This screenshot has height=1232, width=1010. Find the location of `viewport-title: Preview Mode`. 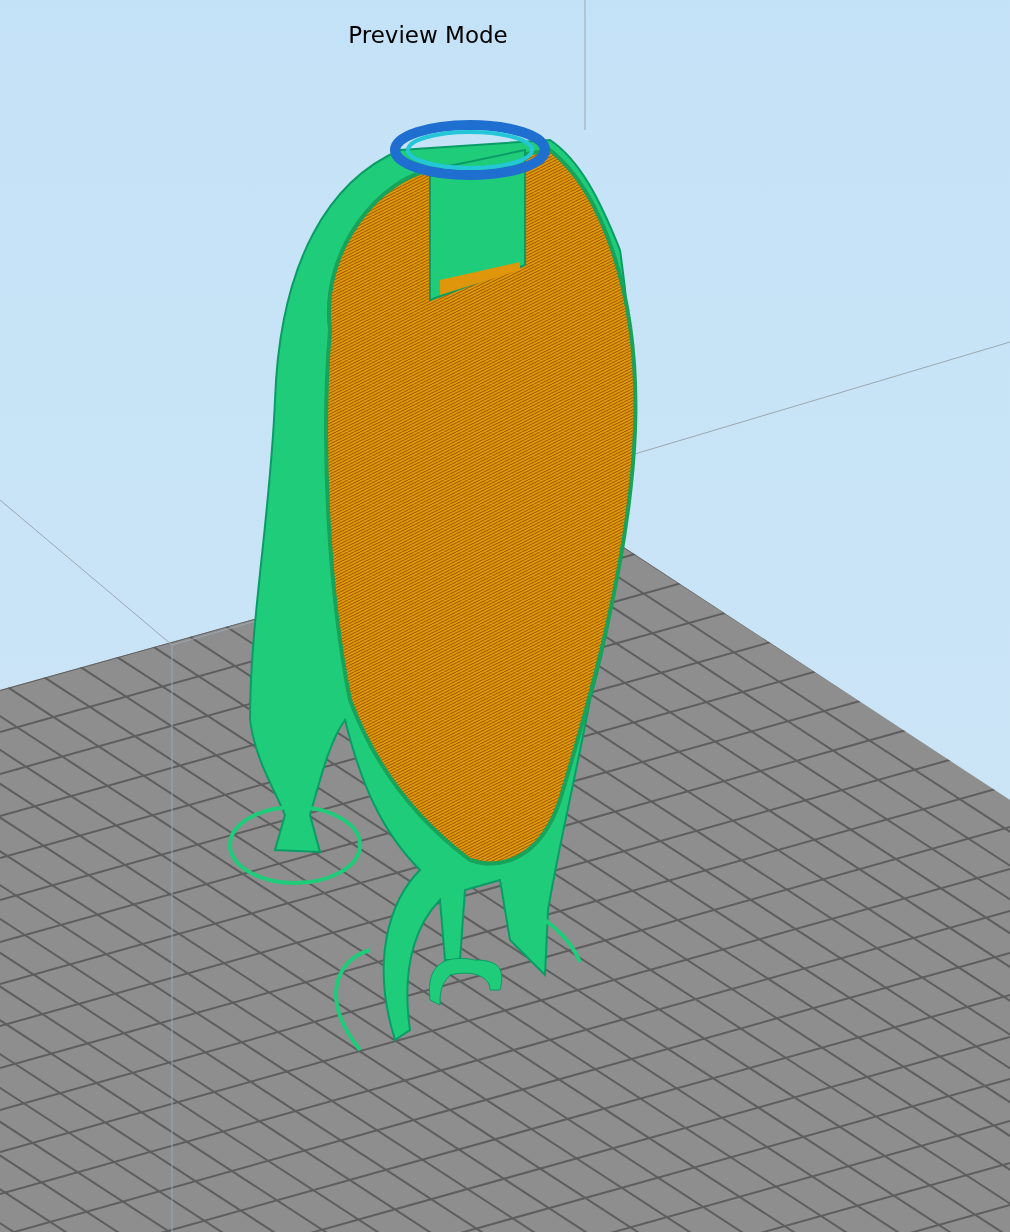

viewport-title: Preview Mode is located at coordinates (428, 35).